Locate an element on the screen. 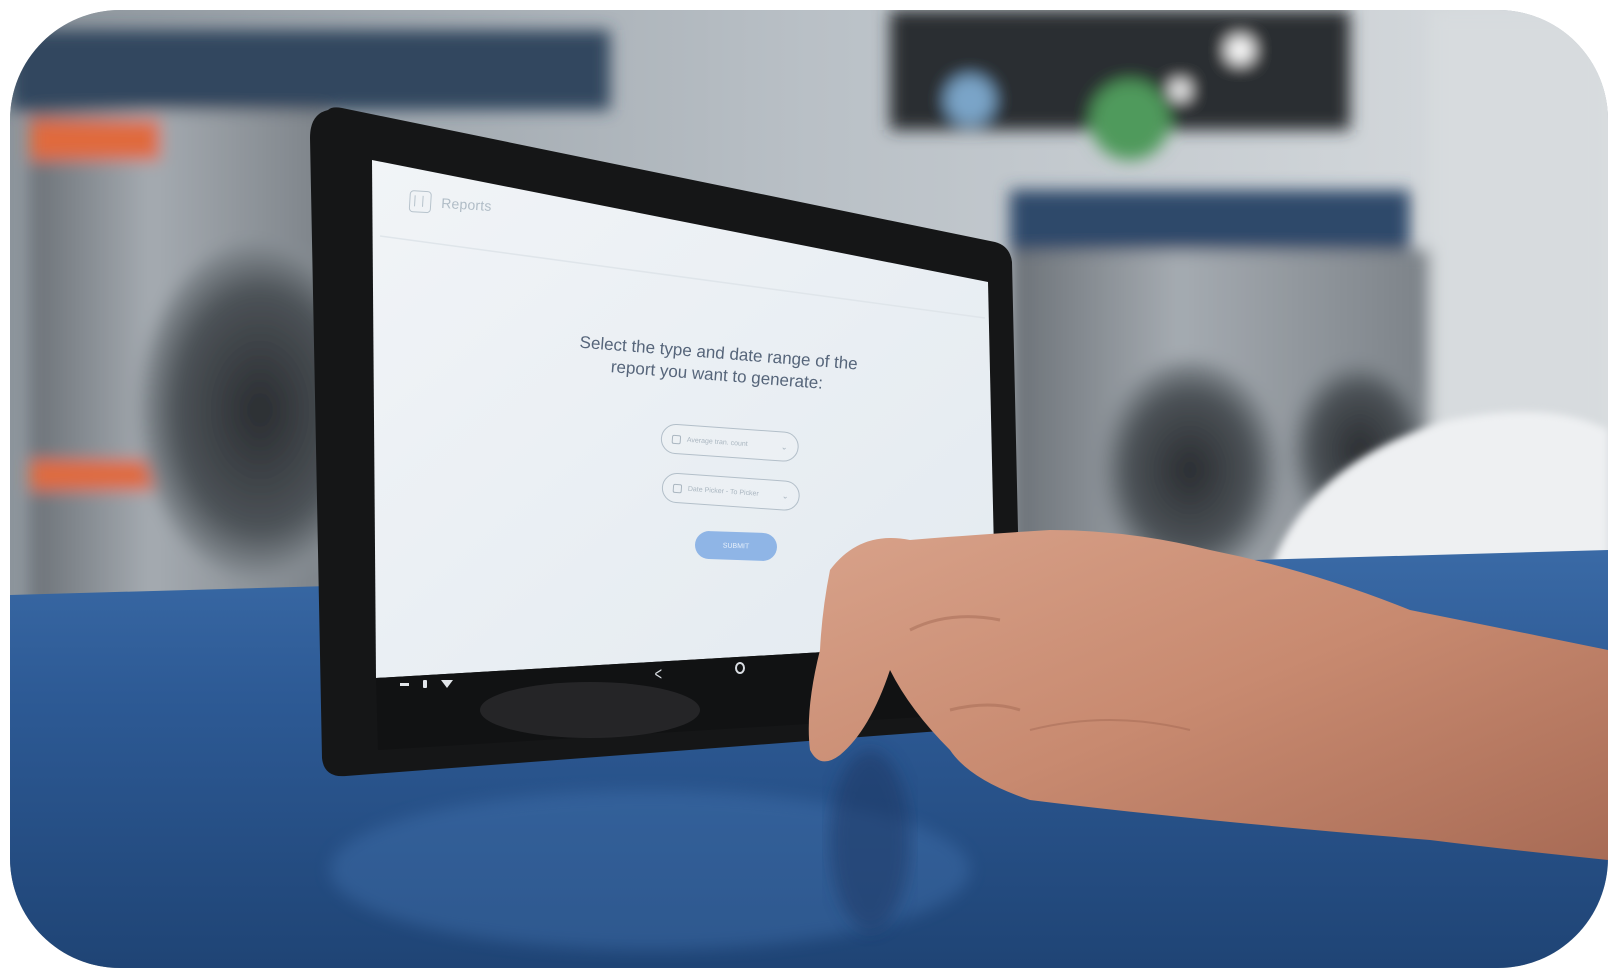 Image resolution: width=1618 pixels, height=978 pixels. status-bar is located at coordinates (426, 684).